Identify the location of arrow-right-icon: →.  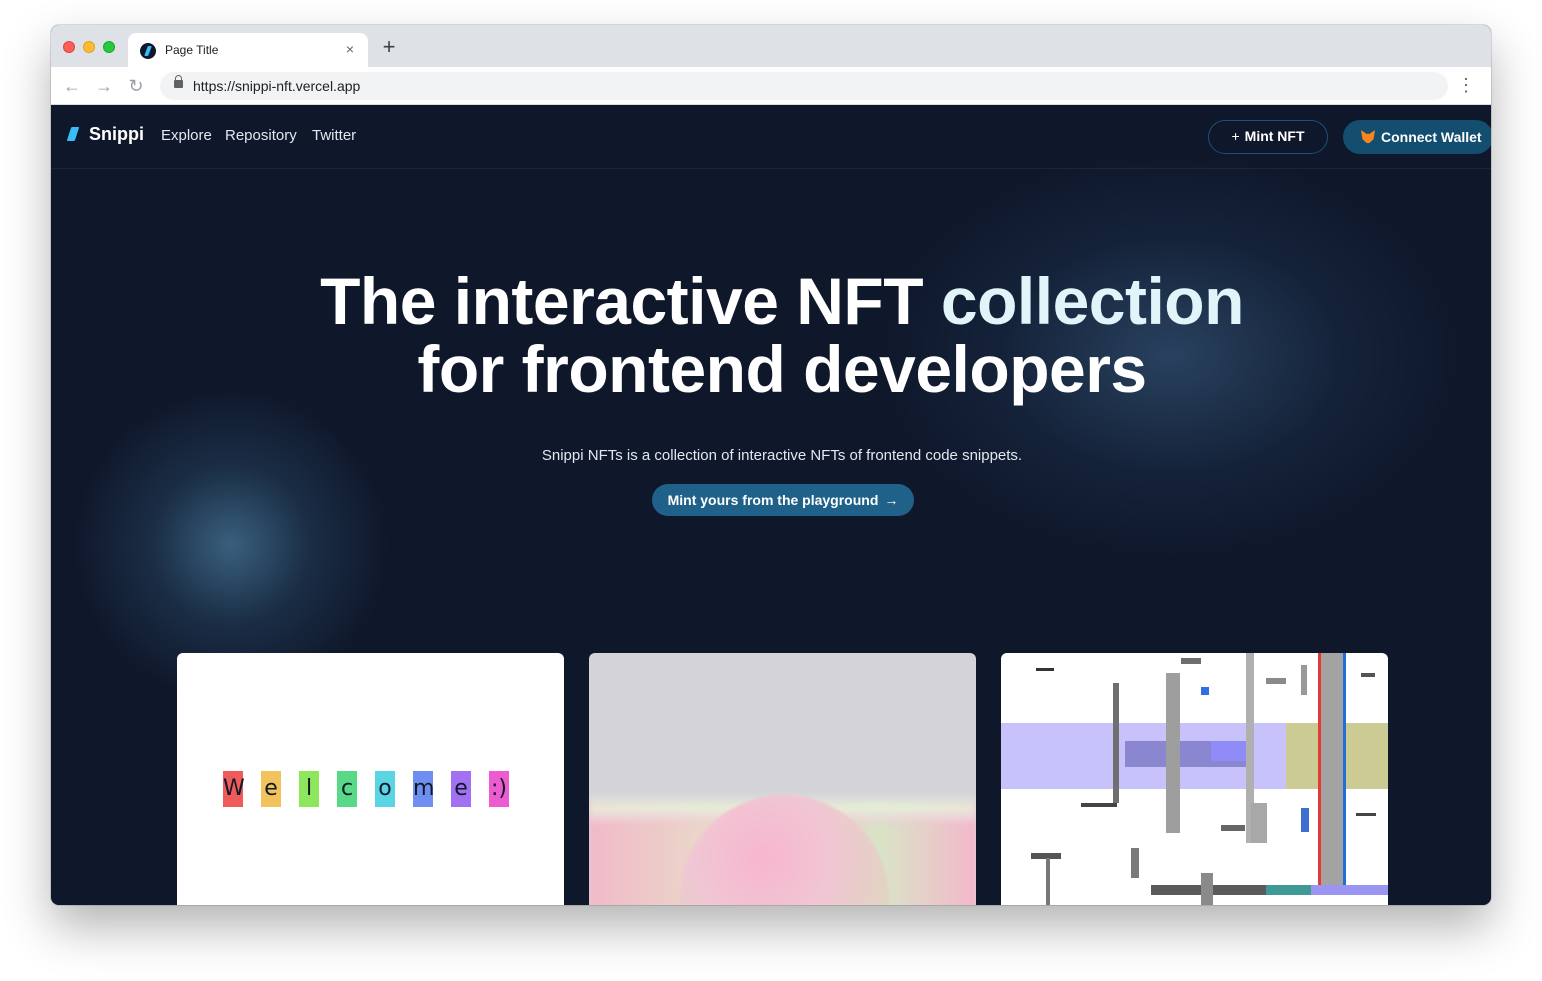
(891, 500).